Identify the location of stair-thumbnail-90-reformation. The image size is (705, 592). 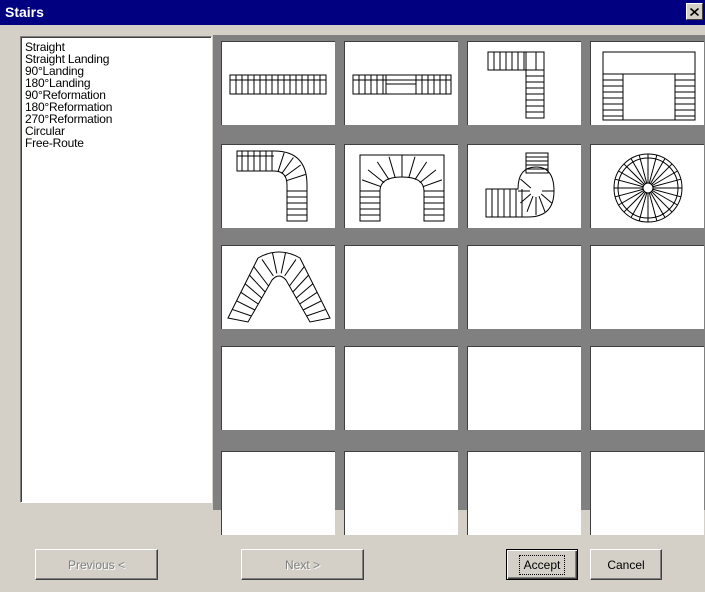
(278, 186).